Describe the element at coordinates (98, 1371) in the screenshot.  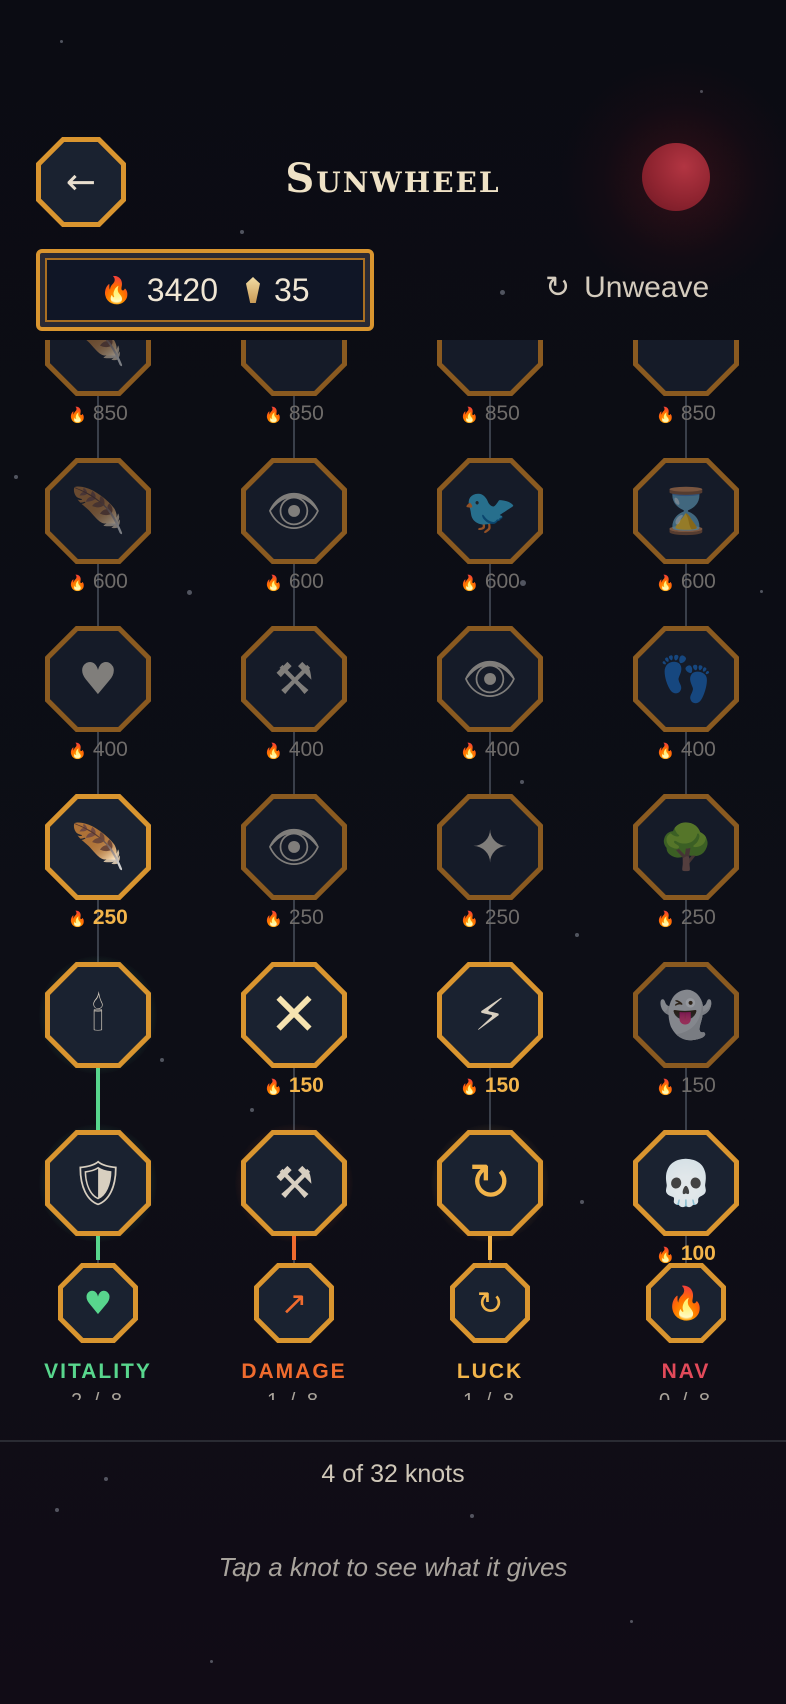
I see `branch-name-vitality: VITALITY` at that location.